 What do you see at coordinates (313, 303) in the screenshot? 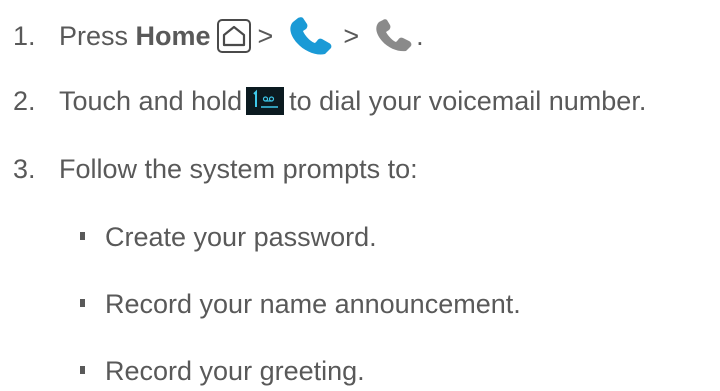
I see `list-item-text: Record your name announcement.` at bounding box center [313, 303].